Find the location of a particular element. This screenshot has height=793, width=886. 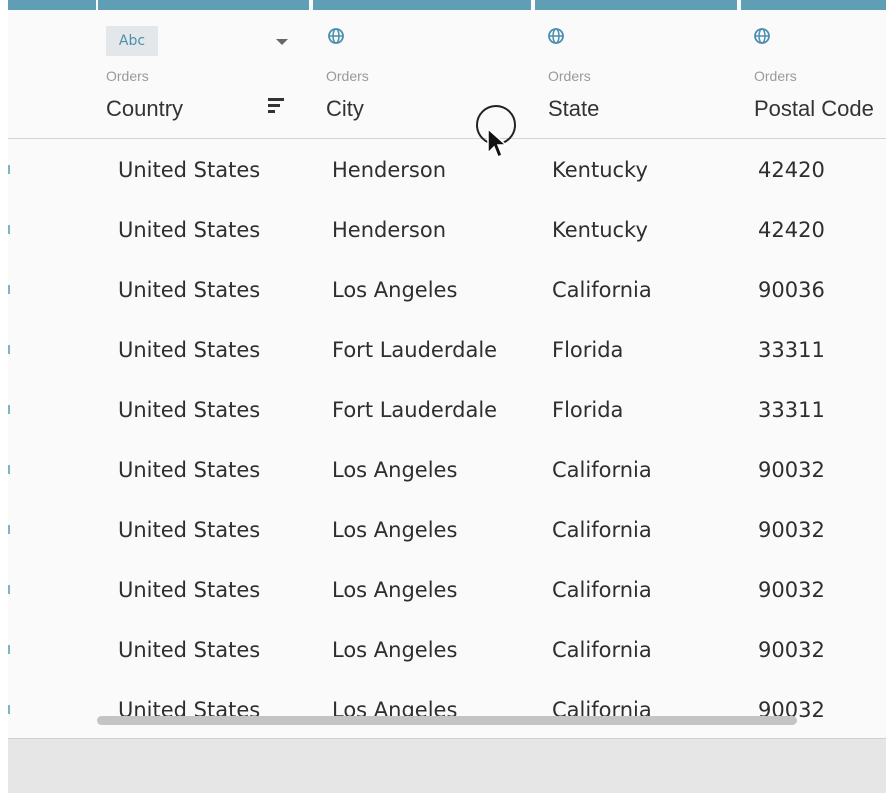

column-color-bar-state is located at coordinates (636, 5).